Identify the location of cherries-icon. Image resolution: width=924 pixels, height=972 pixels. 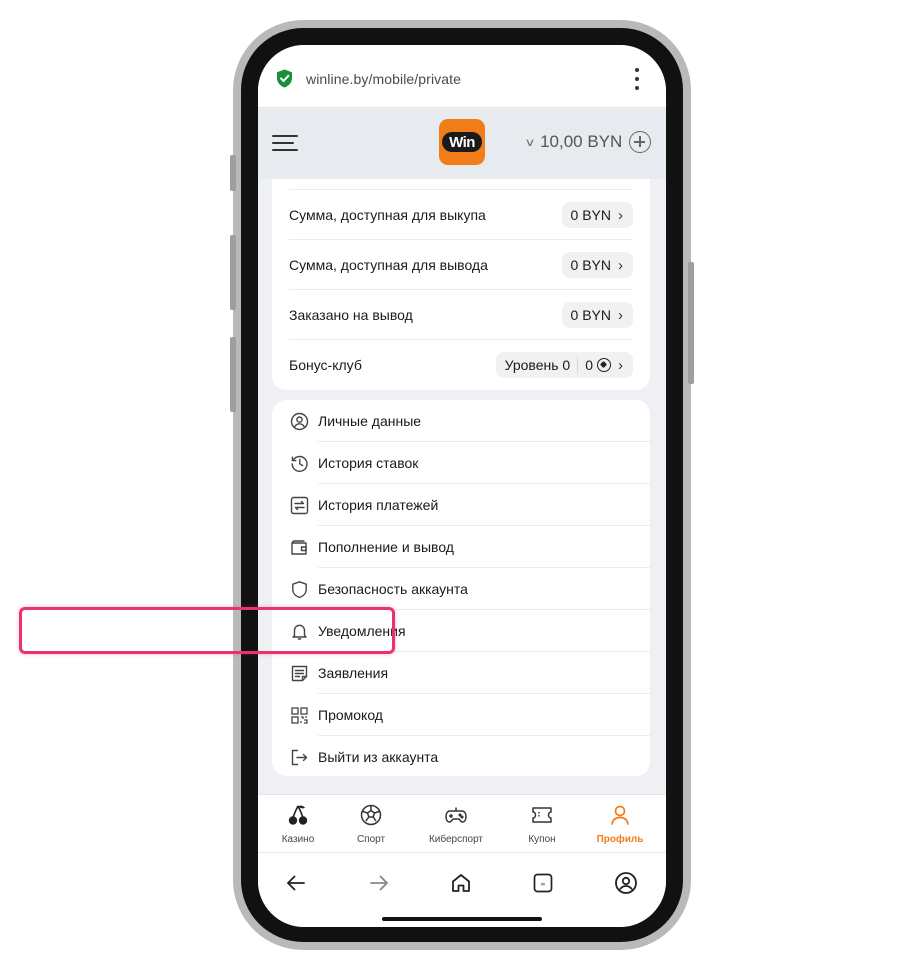
(298, 815).